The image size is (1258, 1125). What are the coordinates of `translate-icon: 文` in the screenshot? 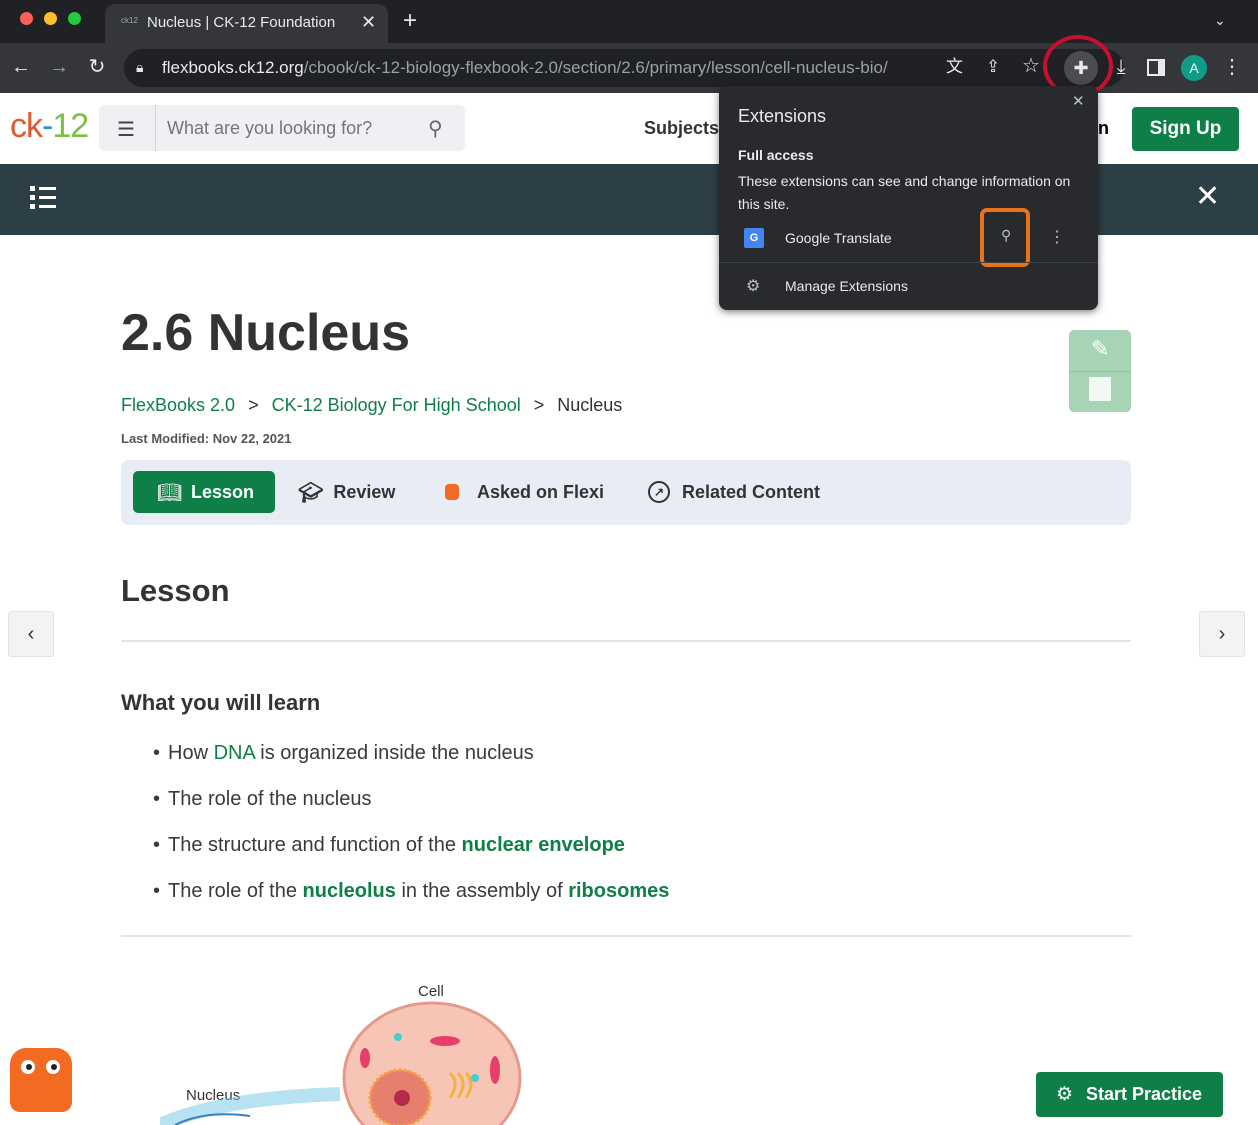 It's located at (954, 67).